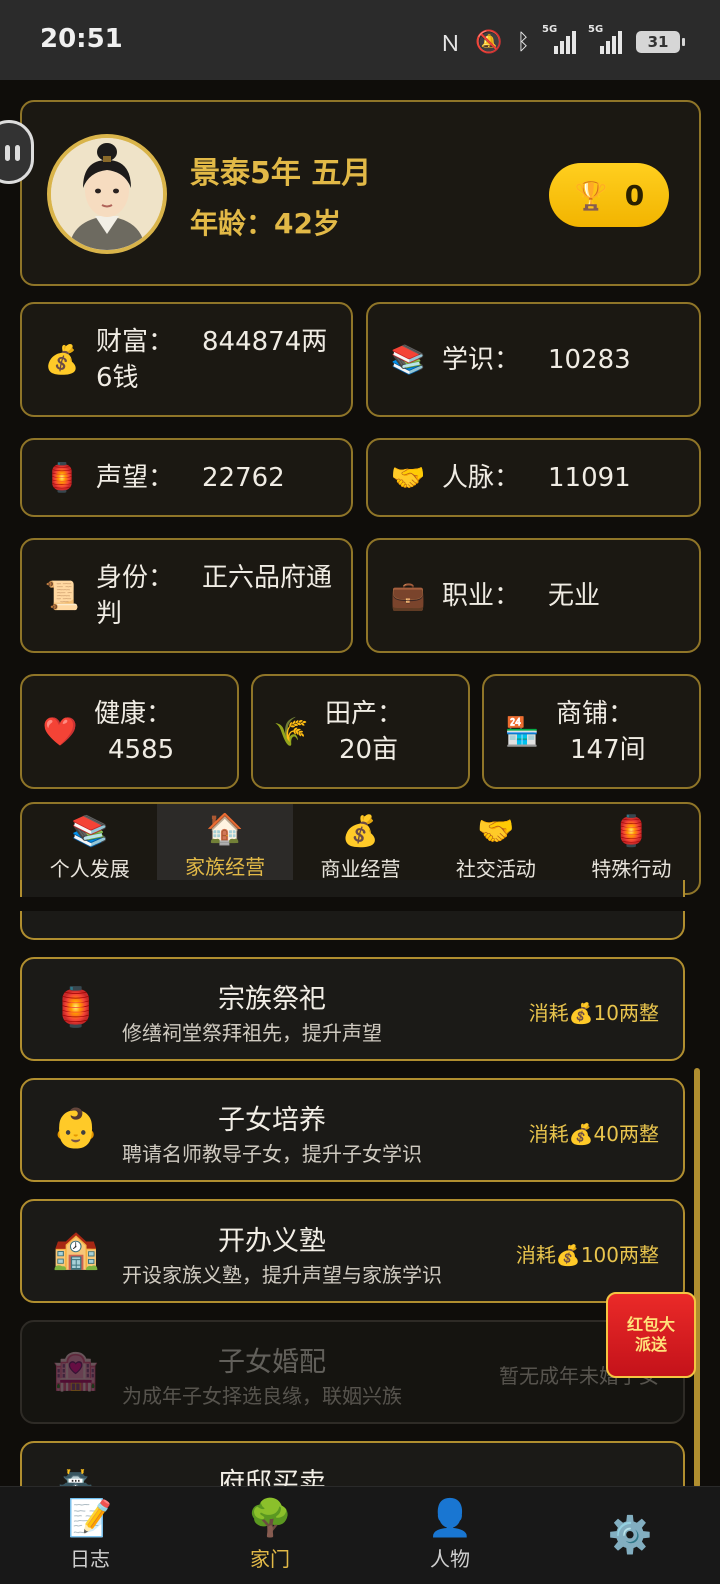 The image size is (720, 1584). Describe the element at coordinates (489, 42) in the screenshot. I see `mute-bell-icon: 🔕` at that location.